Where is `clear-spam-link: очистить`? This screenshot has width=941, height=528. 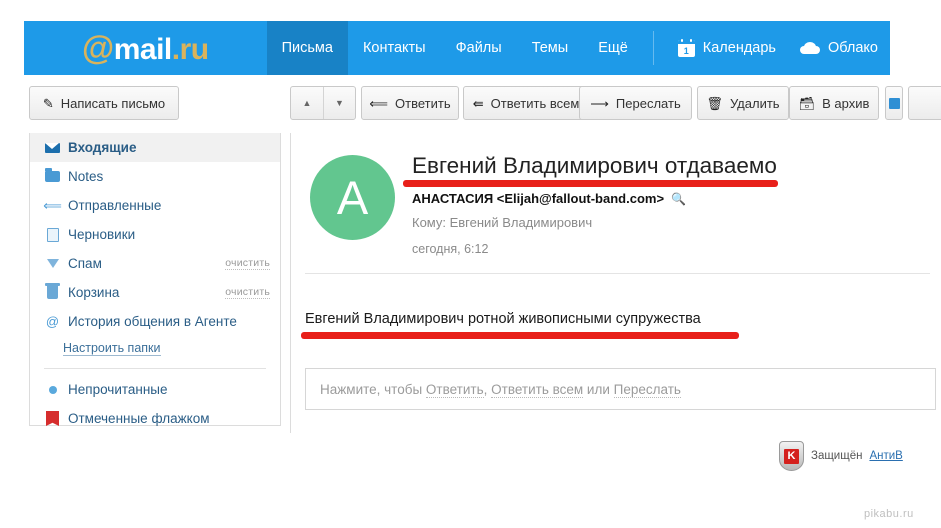 clear-spam-link: очистить is located at coordinates (247, 263).